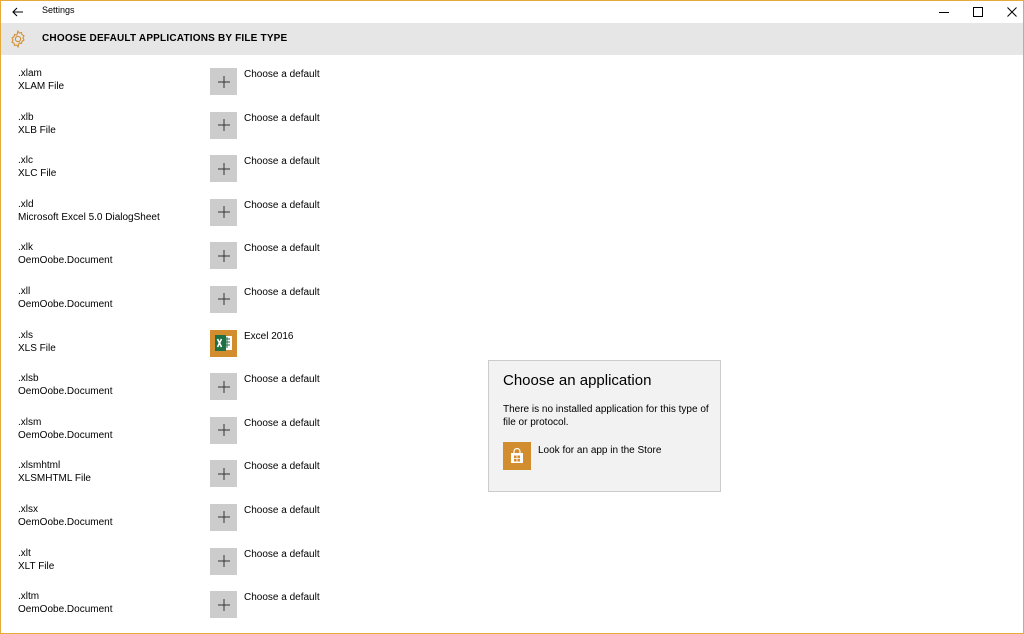 The image size is (1024, 634). I want to click on store-link-button: Look for an app in the Store, so click(603, 456).